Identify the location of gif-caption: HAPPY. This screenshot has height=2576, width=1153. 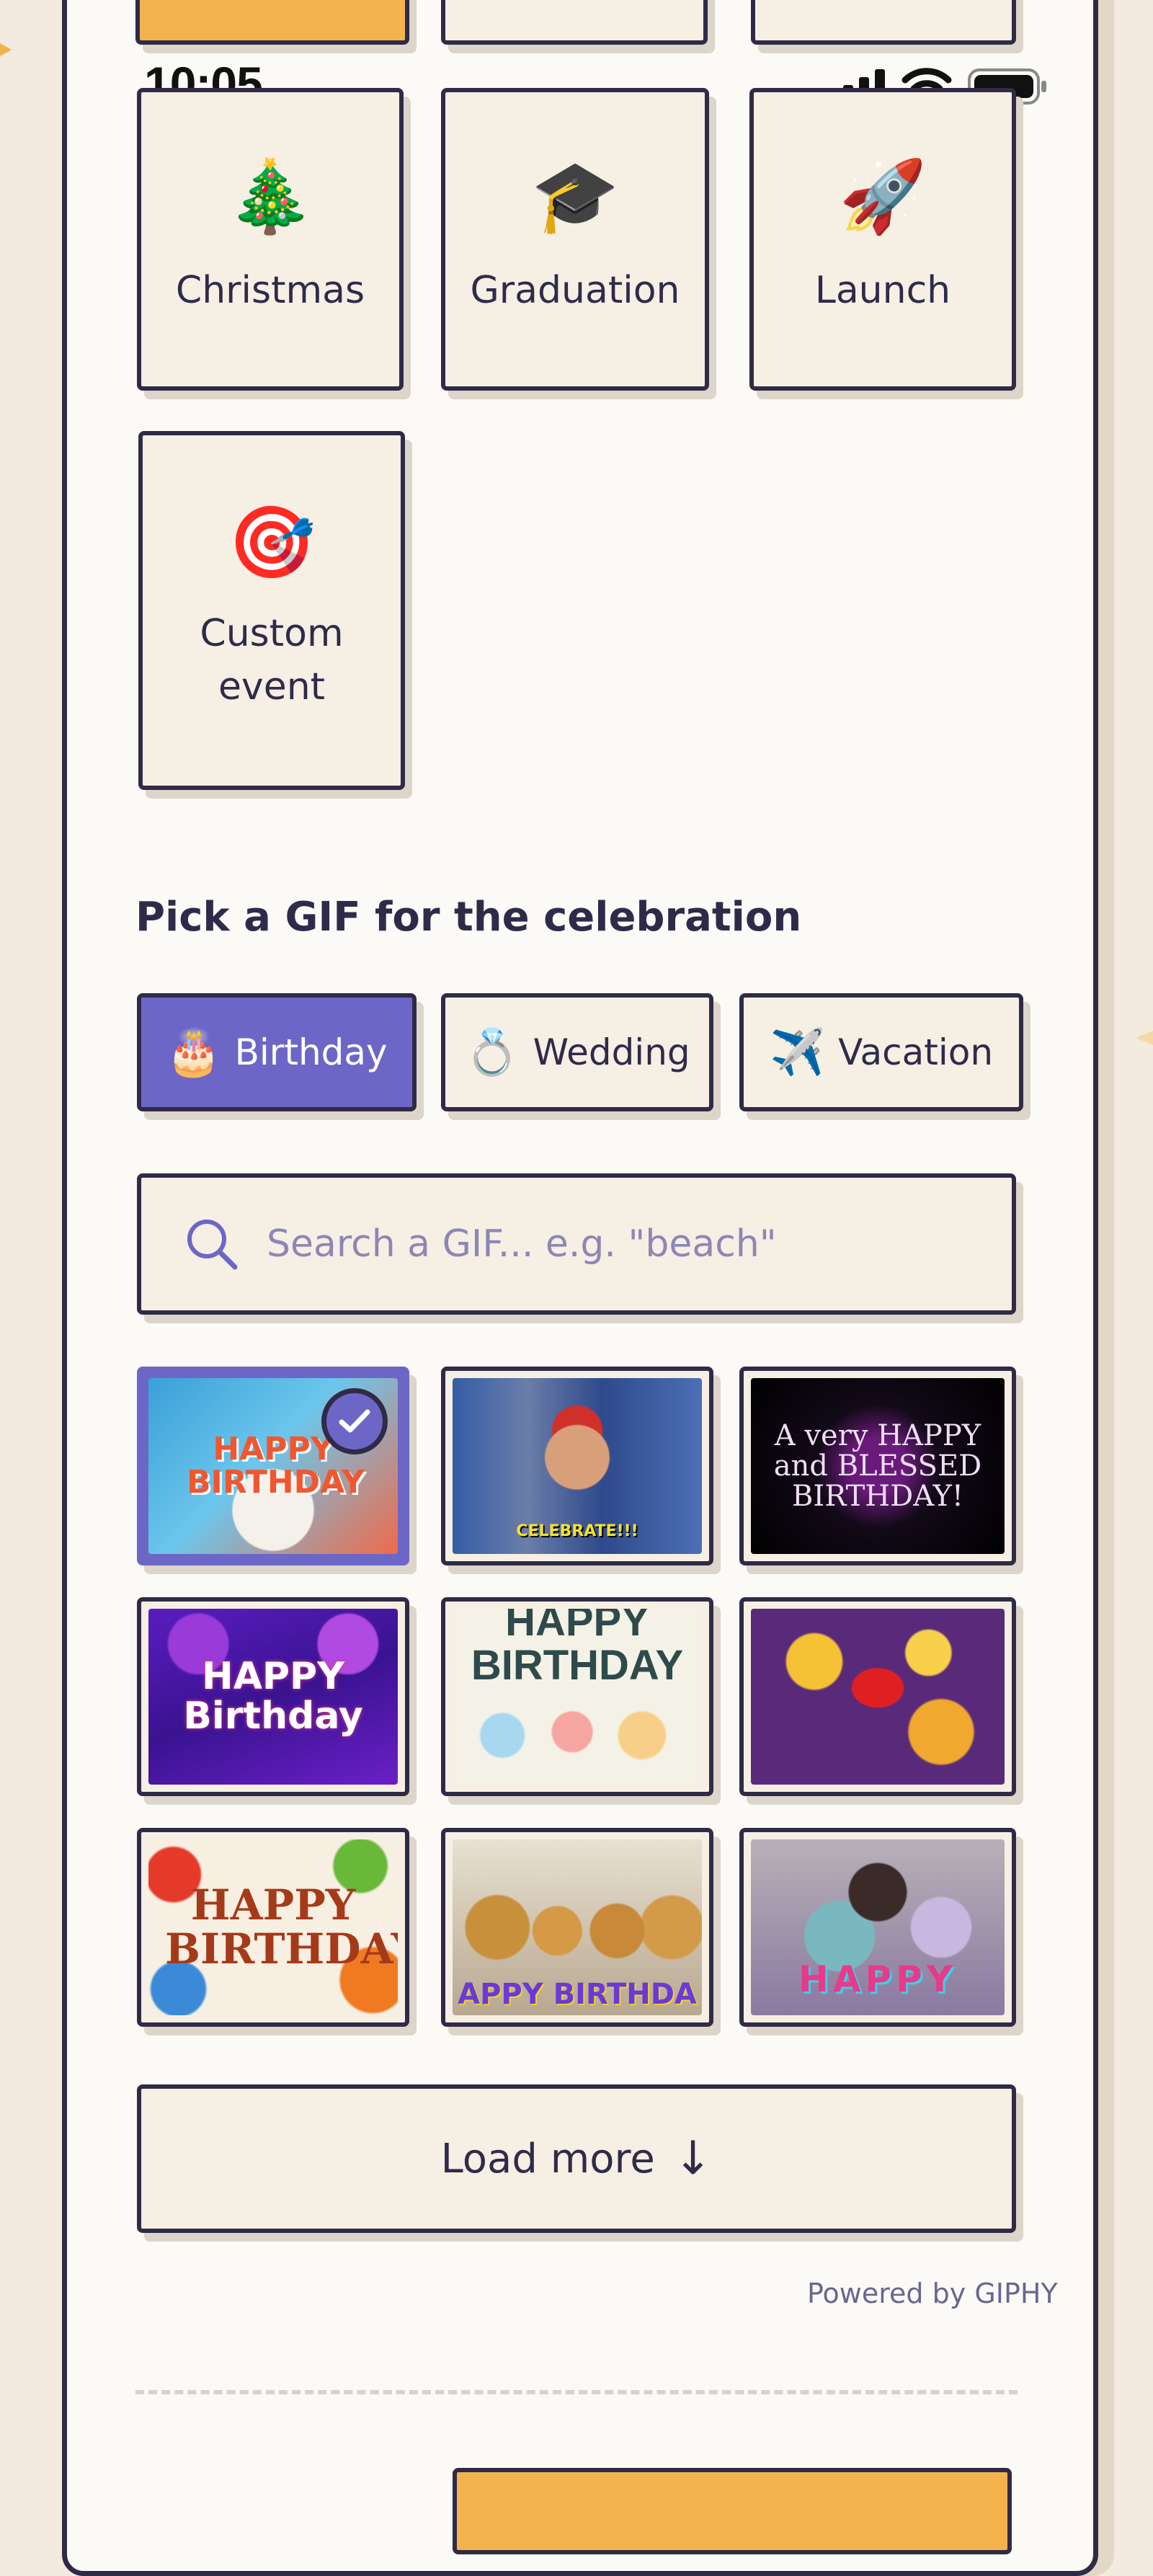
(878, 1979).